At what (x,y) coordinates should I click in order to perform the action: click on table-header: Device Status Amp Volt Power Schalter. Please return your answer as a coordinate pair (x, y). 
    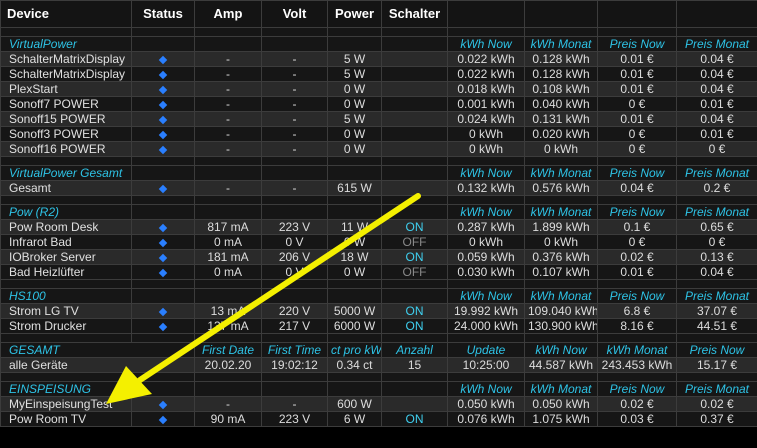
    Looking at the image, I should click on (378, 14).